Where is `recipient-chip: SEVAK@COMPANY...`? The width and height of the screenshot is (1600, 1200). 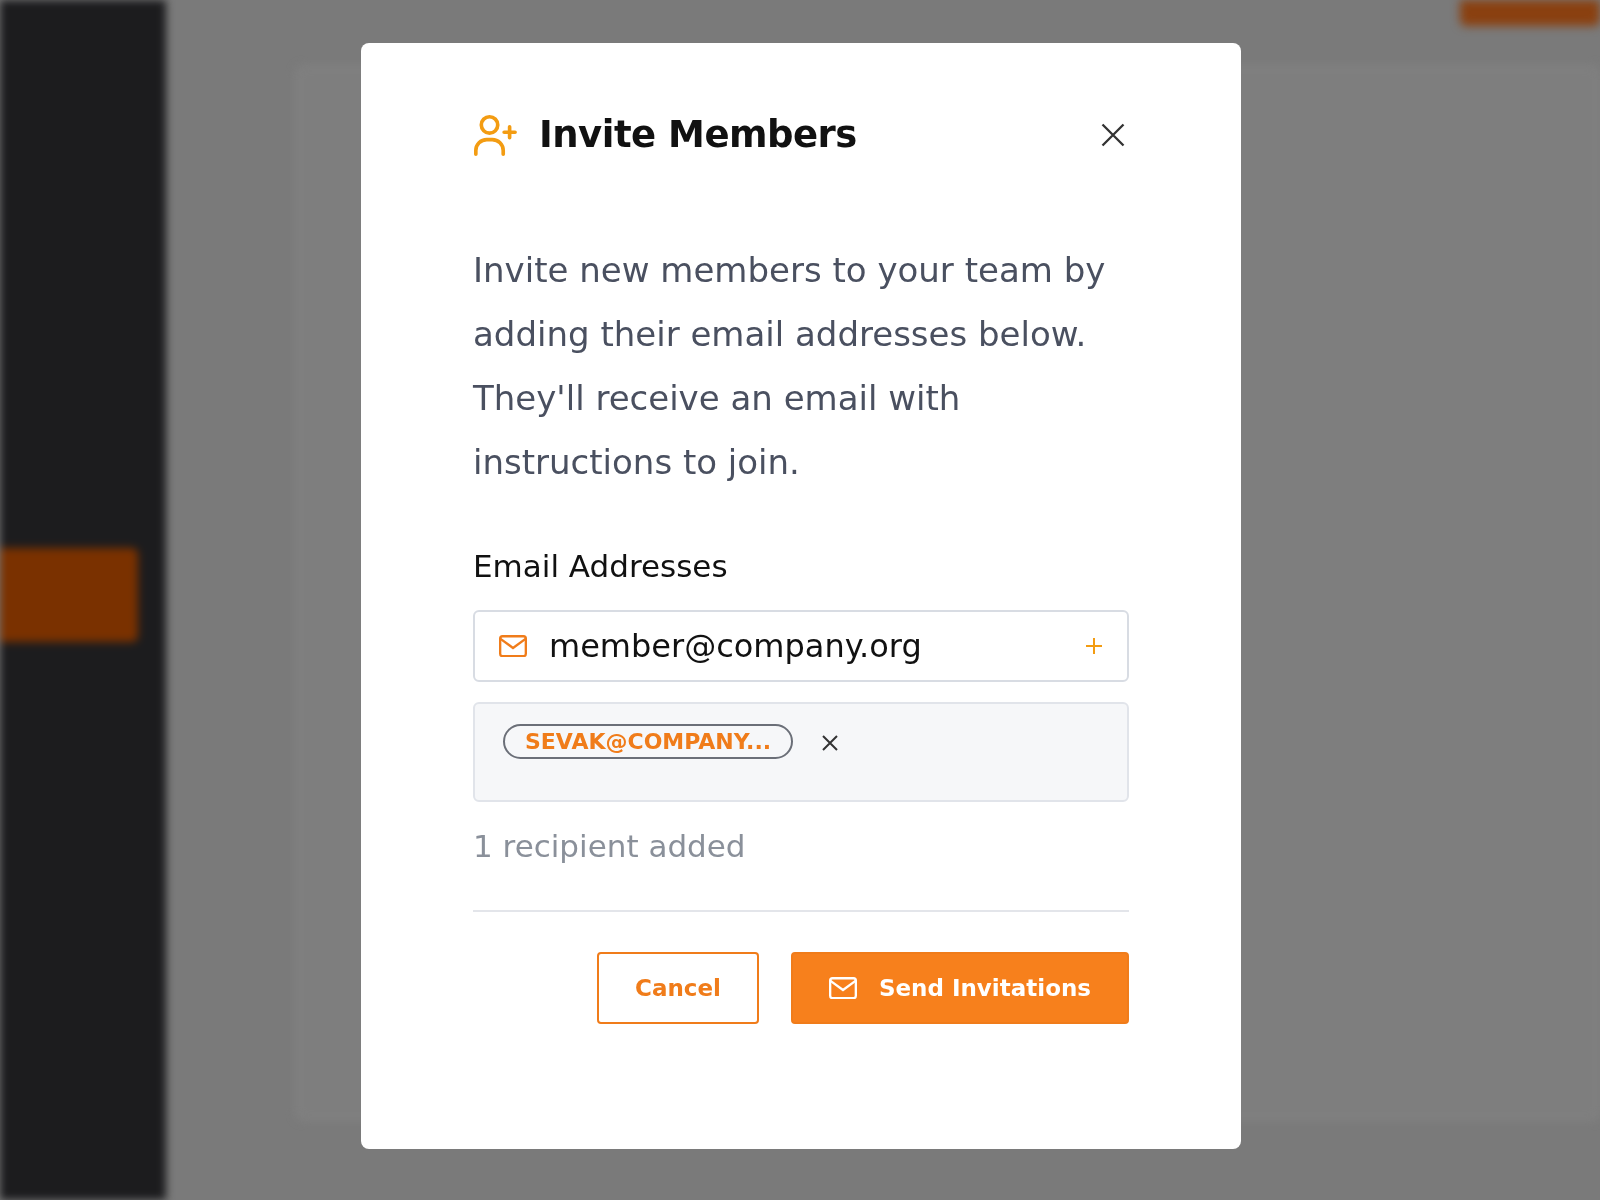
recipient-chip: SEVAK@COMPANY... is located at coordinates (648, 741).